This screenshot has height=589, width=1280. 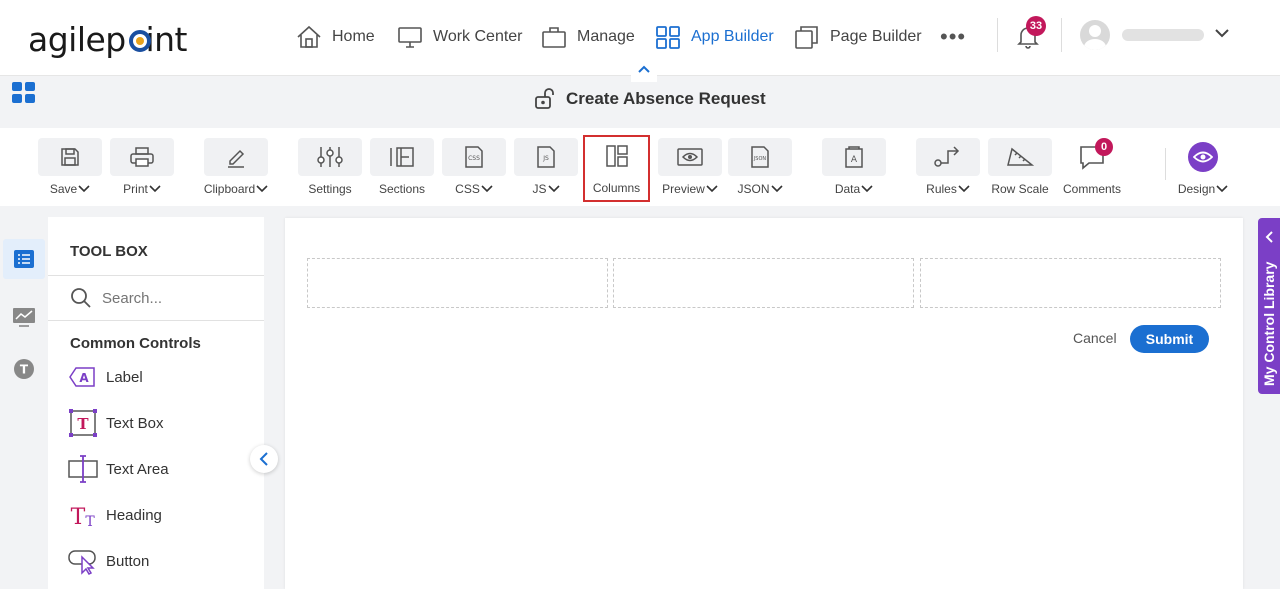 I want to click on common-controls-heading: Common Controls, so click(x=135, y=343).